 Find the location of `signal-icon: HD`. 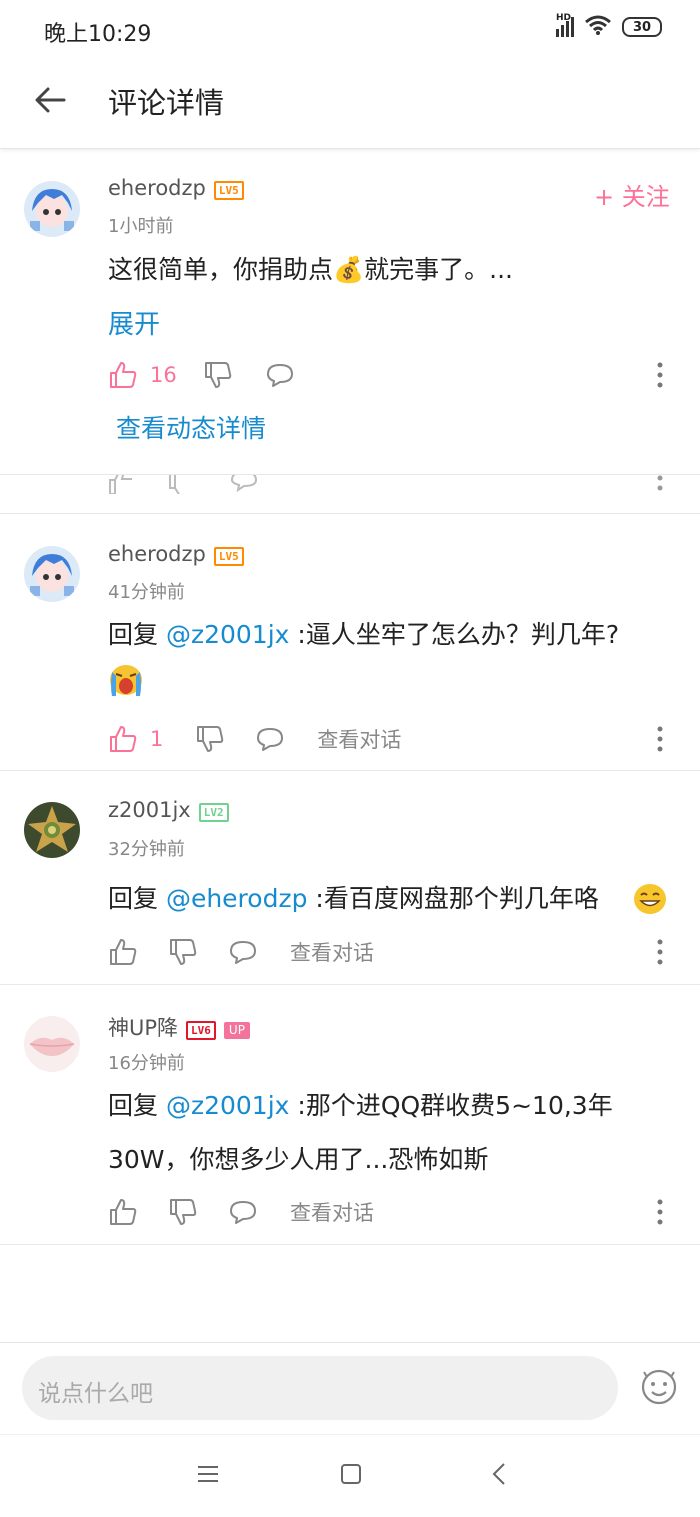

signal-icon: HD is located at coordinates (565, 25).